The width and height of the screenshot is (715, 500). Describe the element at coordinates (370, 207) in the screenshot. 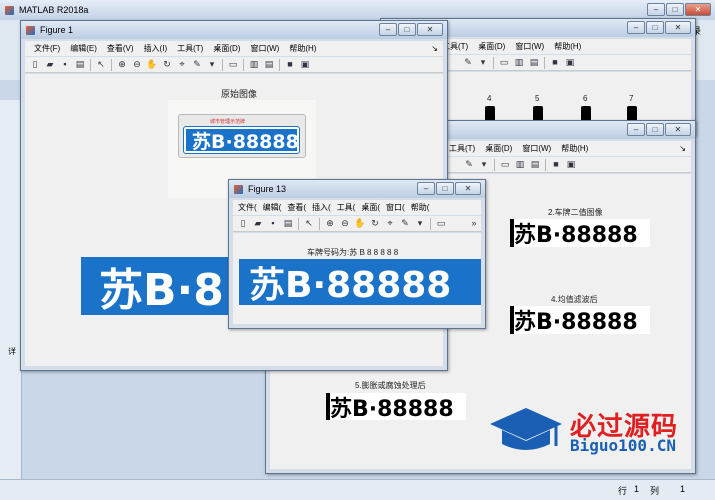

I see `menu-desktop: 桌面(` at that location.